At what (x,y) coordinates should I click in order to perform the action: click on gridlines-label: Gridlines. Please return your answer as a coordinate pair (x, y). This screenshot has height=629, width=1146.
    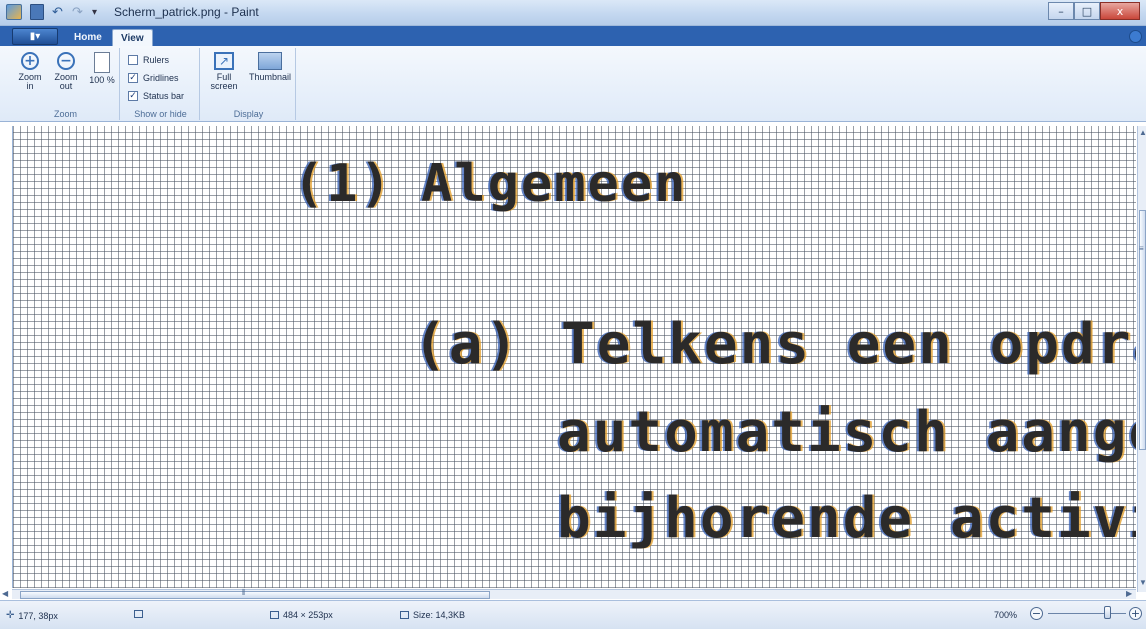
    Looking at the image, I should click on (161, 77).